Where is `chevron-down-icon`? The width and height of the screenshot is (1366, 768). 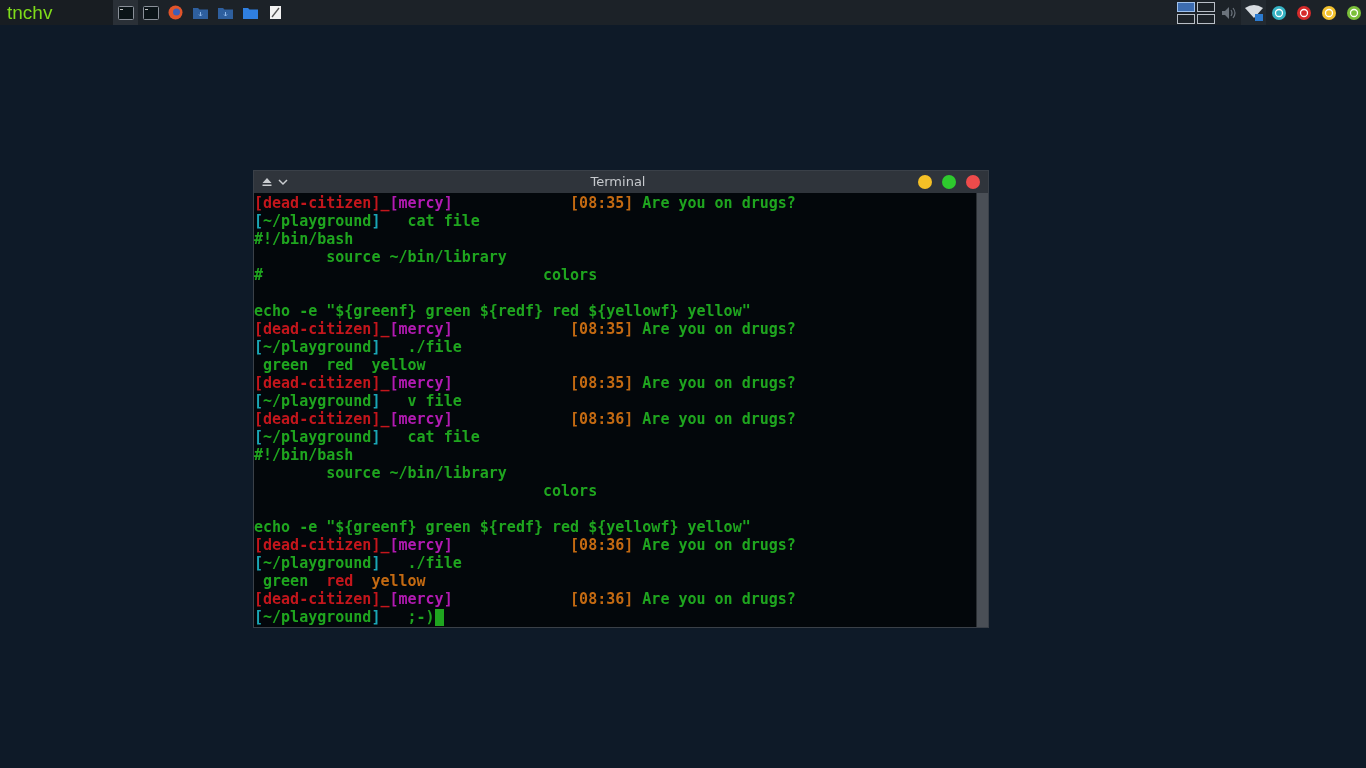
chevron-down-icon is located at coordinates (283, 182).